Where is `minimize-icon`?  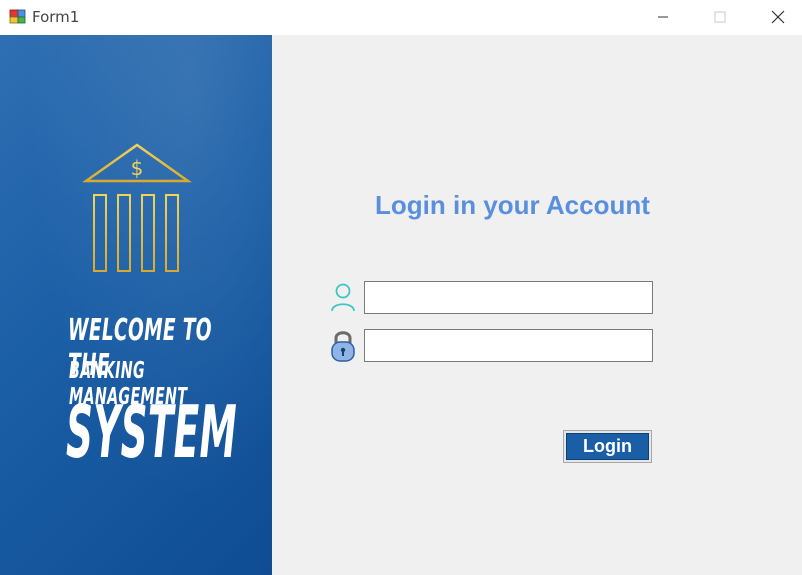
minimize-icon is located at coordinates (663, 17).